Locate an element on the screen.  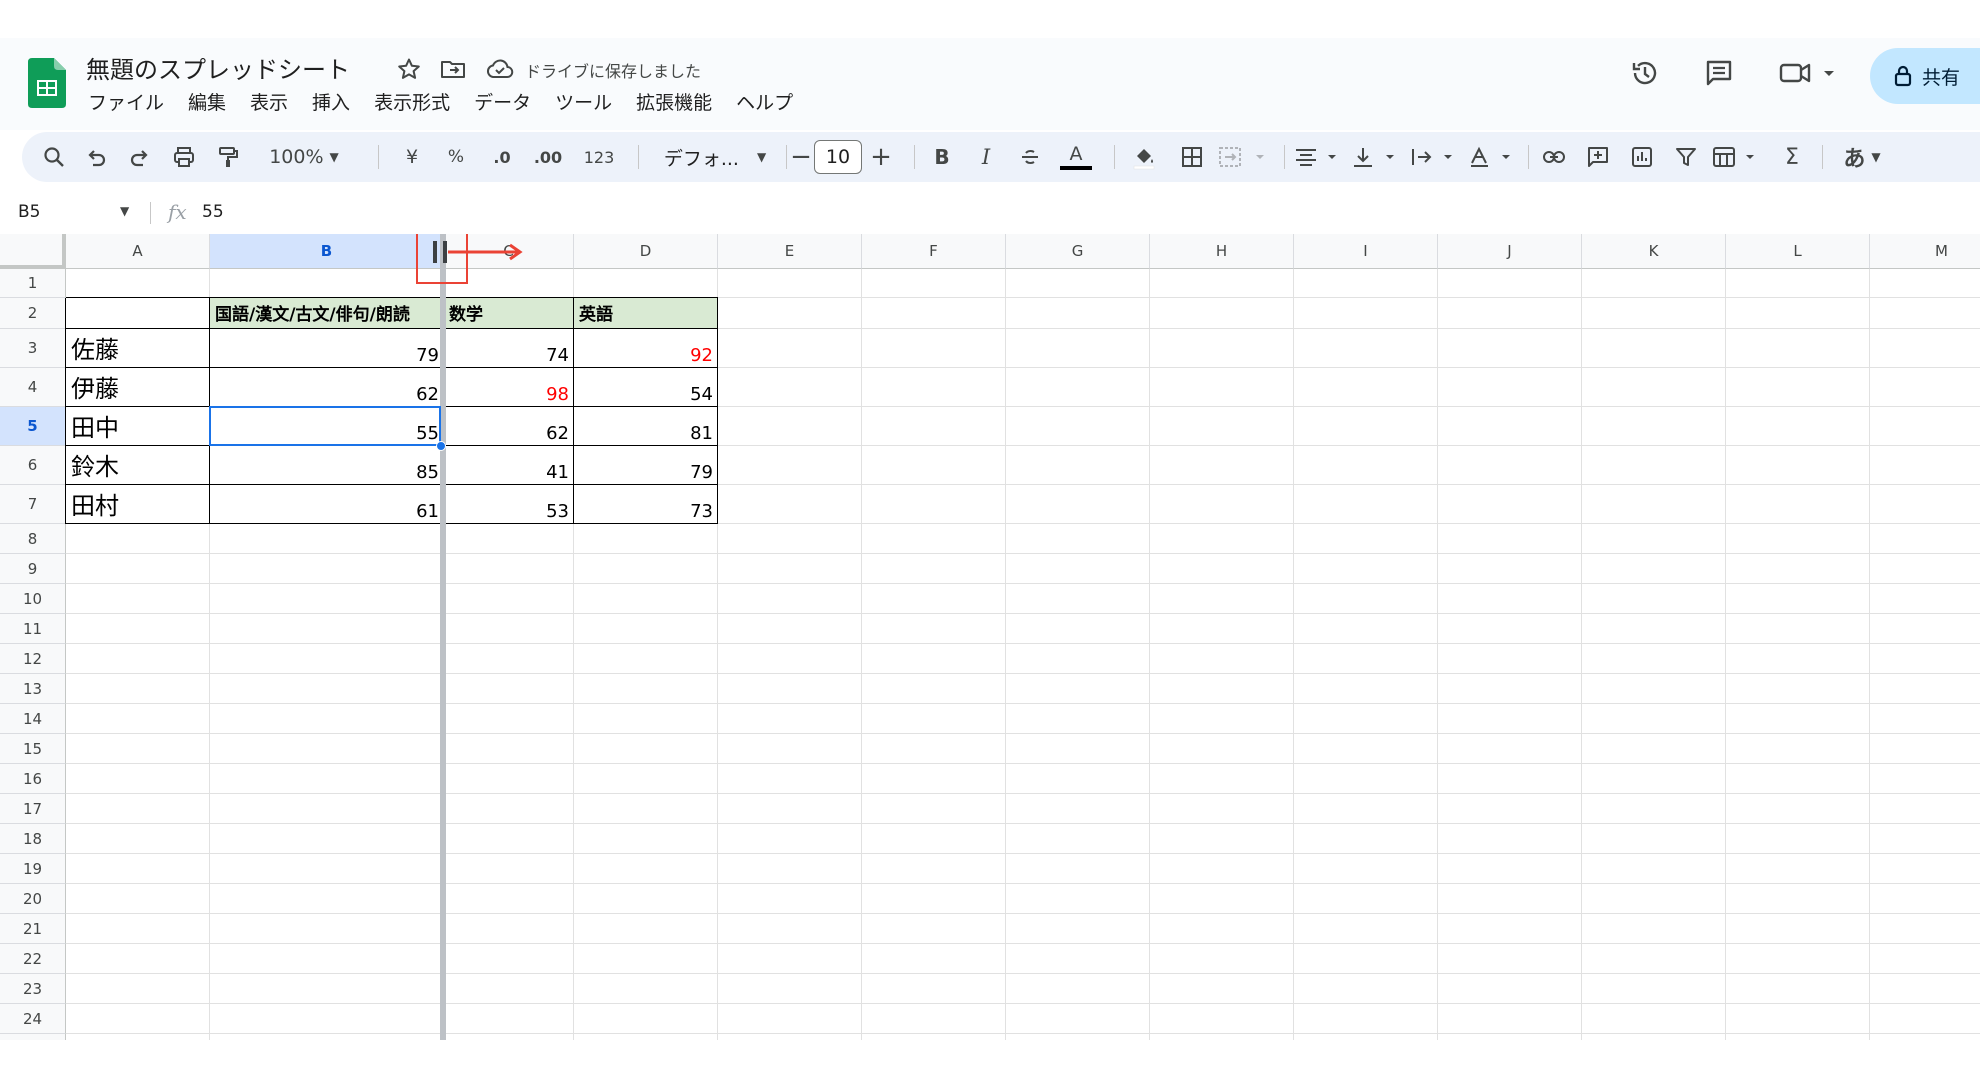
insert-comment-icon is located at coordinates (1598, 157).